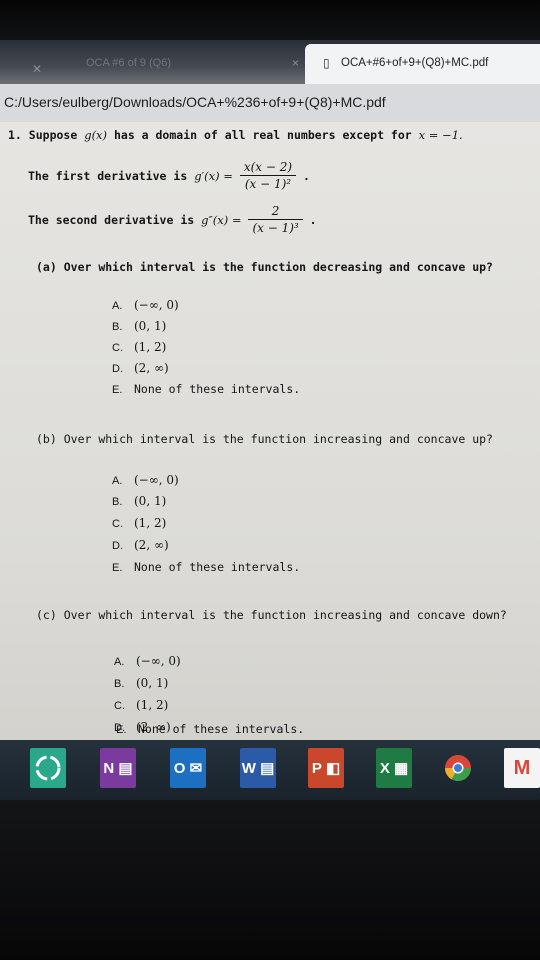  I want to click on outlook-icon: O ✉, so click(188, 768).